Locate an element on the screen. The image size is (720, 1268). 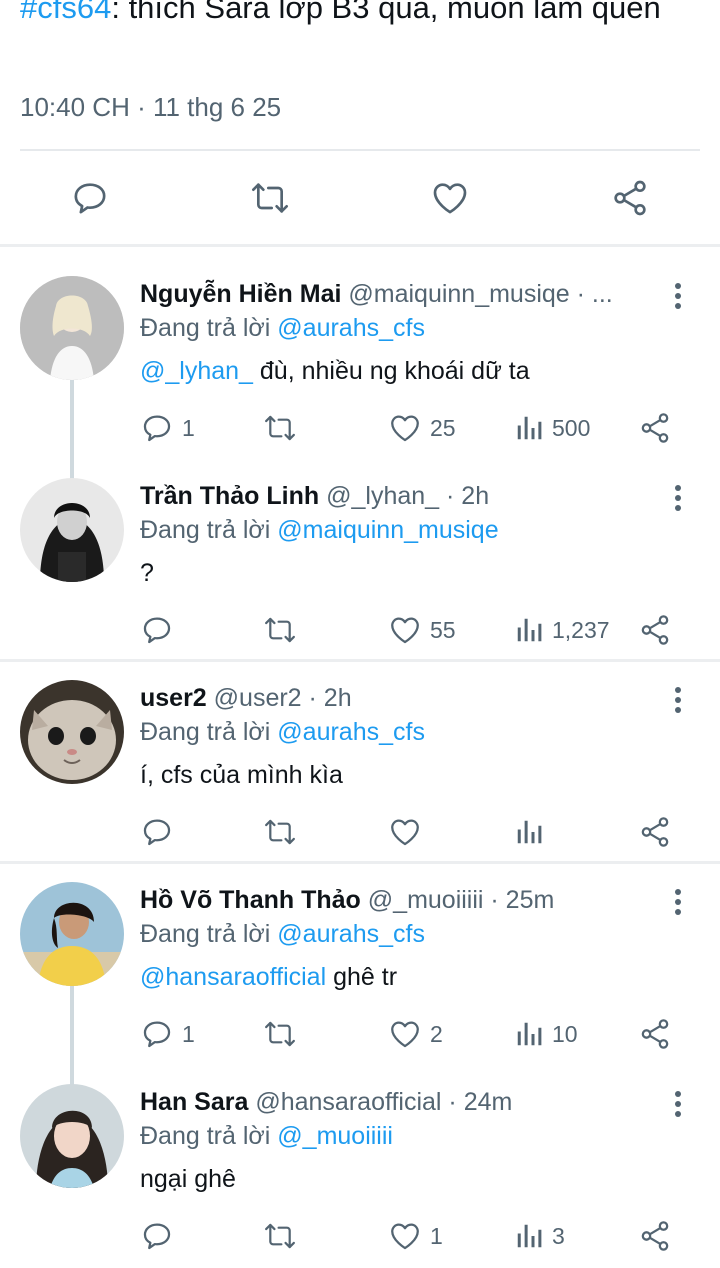
reply-header: Hồ Võ Thanh Thảo @_muoiiiii · 25m is located at coordinates (400, 900).